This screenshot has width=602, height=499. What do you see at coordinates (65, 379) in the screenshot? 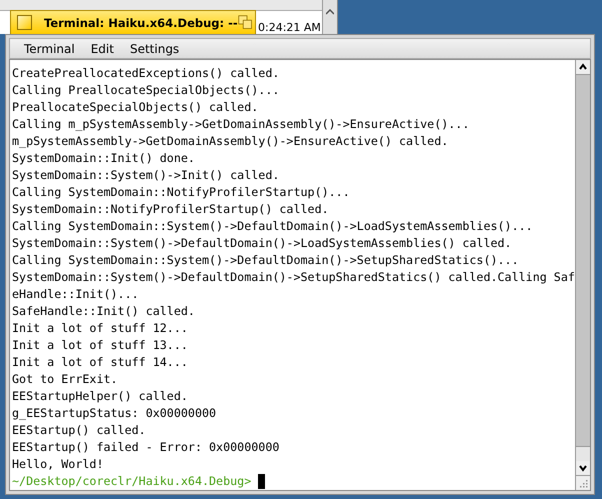
I see `output-line: Got to ErrExit.` at bounding box center [65, 379].